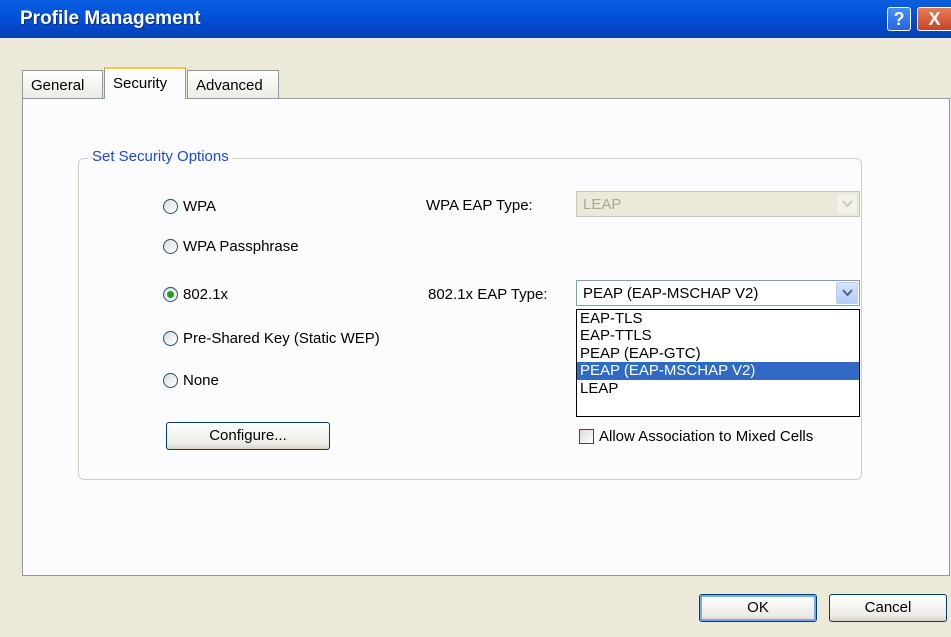 The height and width of the screenshot is (637, 951). What do you see at coordinates (718, 353) in the screenshot?
I see `dropdown-option: PEAP (EAP-GTC)` at bounding box center [718, 353].